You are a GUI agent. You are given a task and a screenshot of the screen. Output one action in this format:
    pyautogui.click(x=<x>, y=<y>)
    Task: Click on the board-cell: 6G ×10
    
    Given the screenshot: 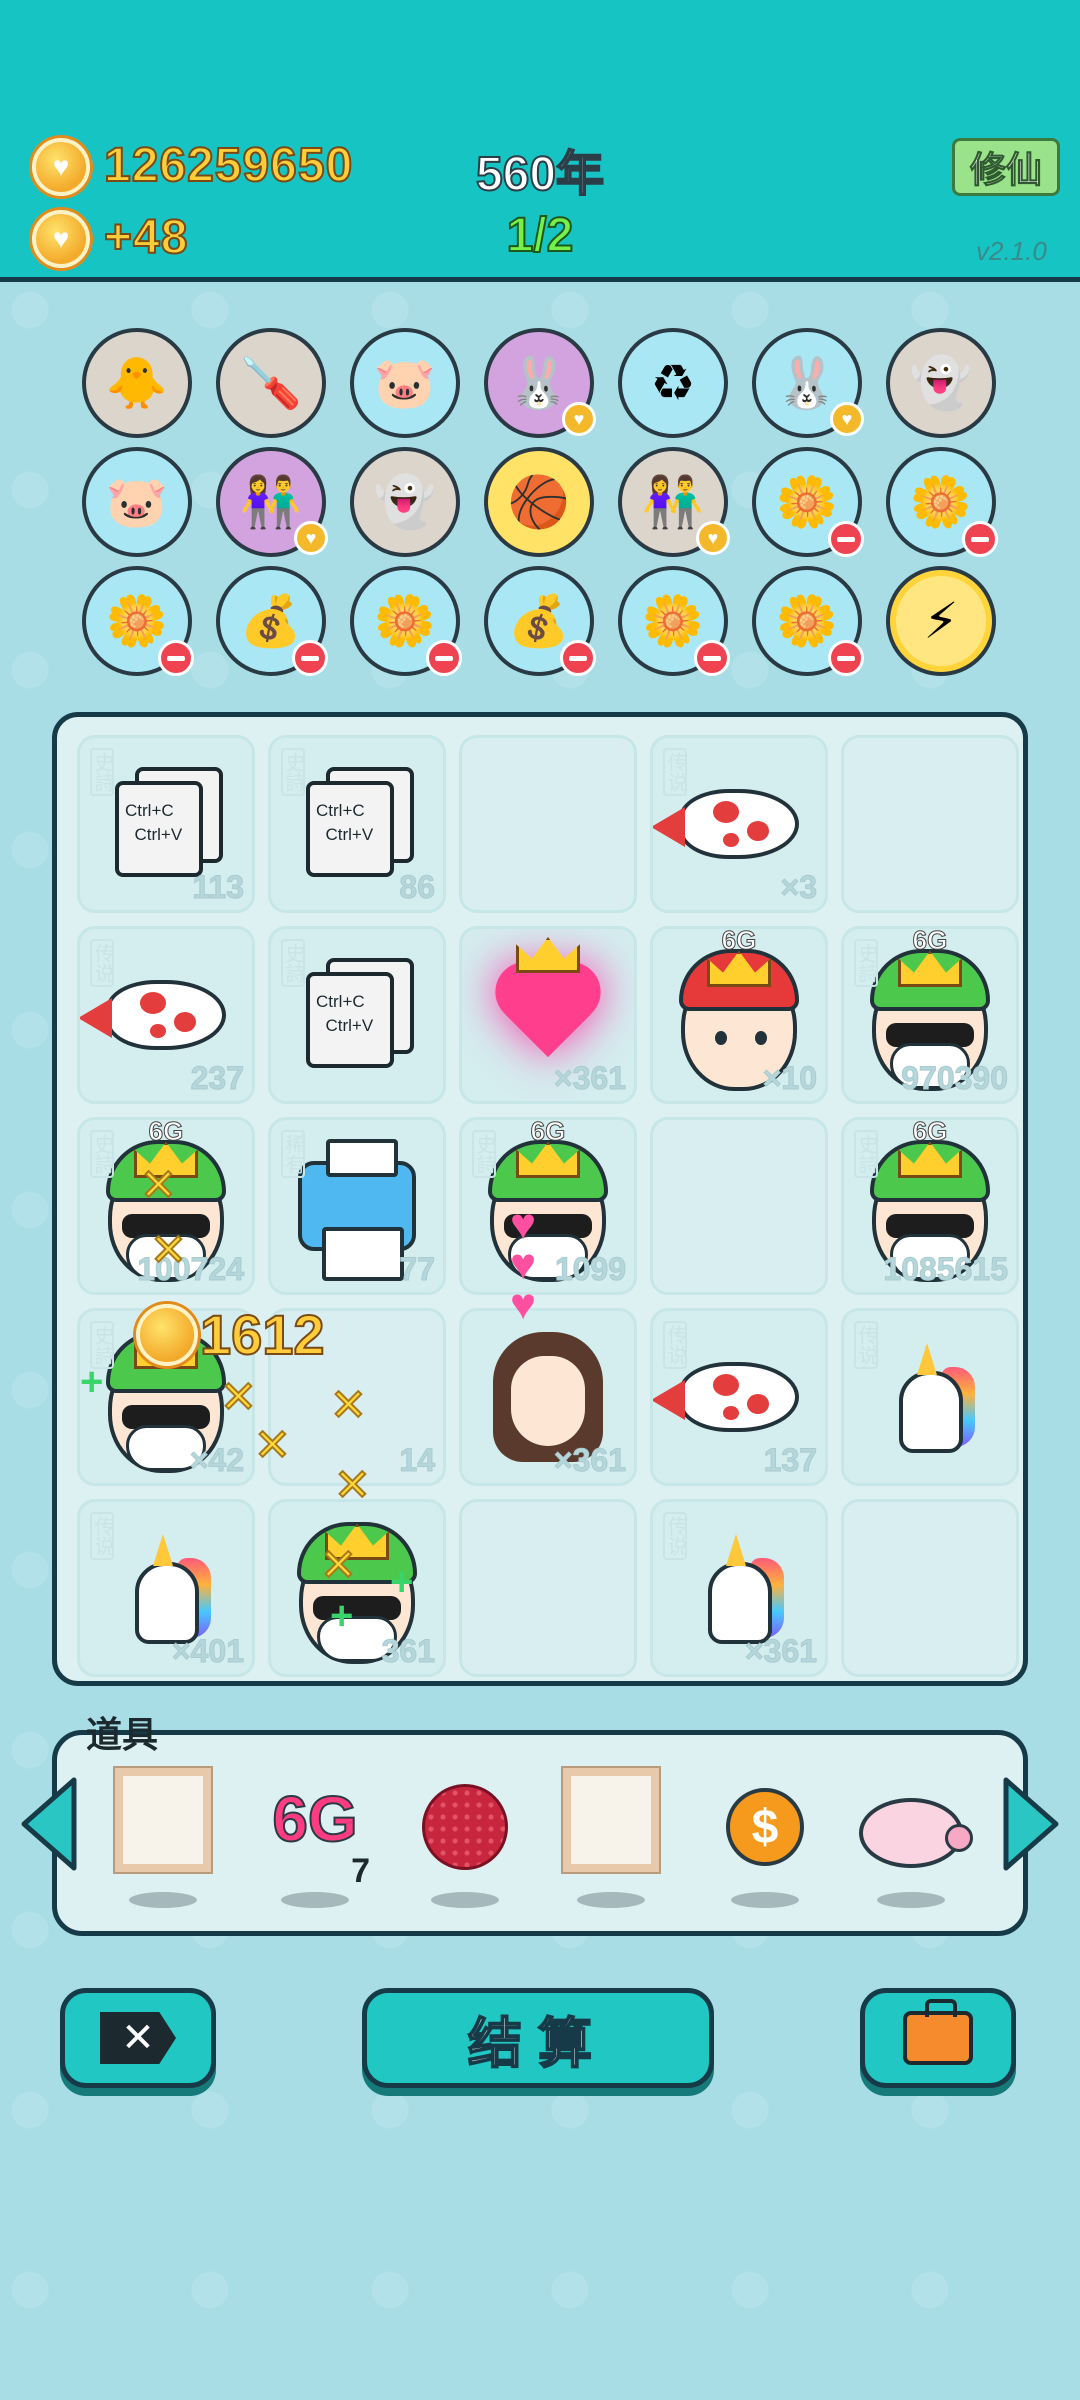 What is the action you would take?
    pyautogui.click(x=739, y=1015)
    